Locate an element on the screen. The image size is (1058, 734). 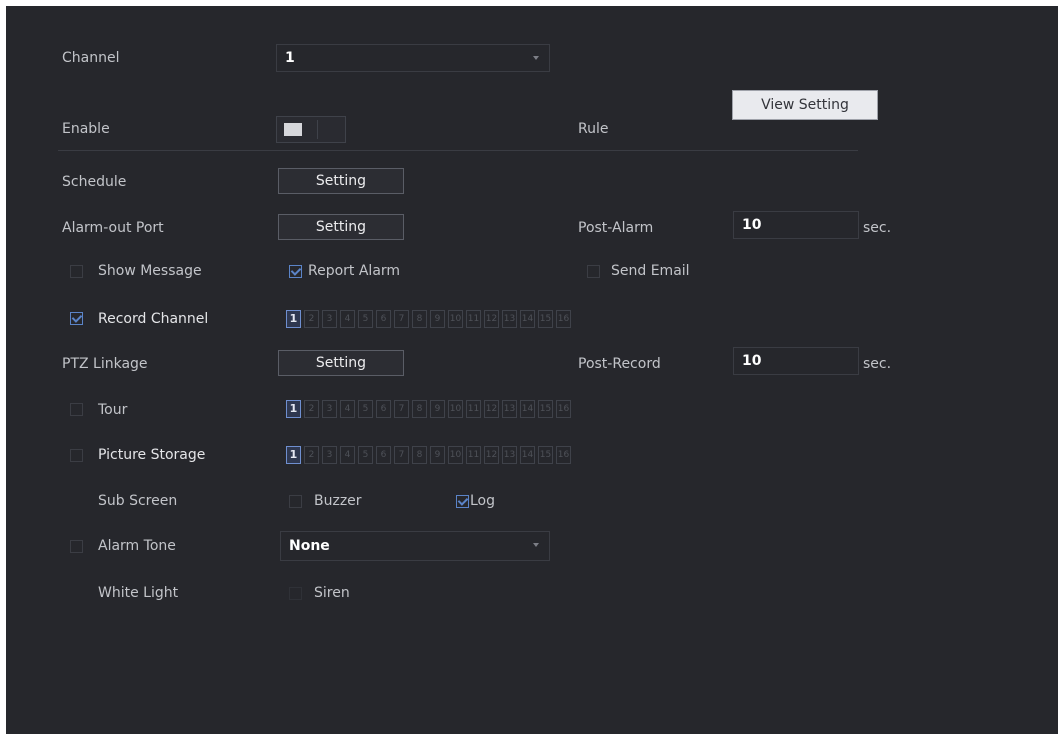
log-label: Log is located at coordinates (483, 501).